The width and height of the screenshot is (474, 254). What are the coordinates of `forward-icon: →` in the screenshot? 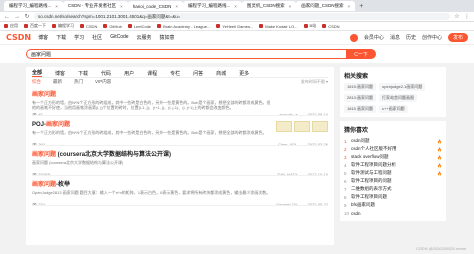 It's located at (17, 17).